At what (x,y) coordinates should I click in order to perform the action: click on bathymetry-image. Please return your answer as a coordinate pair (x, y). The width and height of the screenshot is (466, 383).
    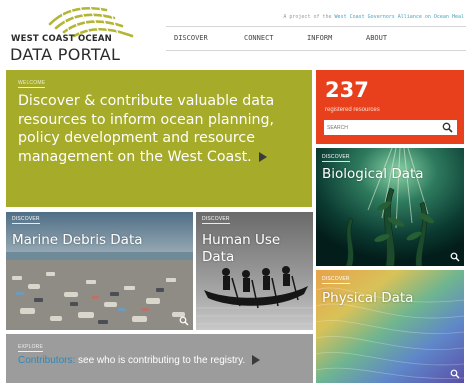
    Looking at the image, I should click on (390, 326).